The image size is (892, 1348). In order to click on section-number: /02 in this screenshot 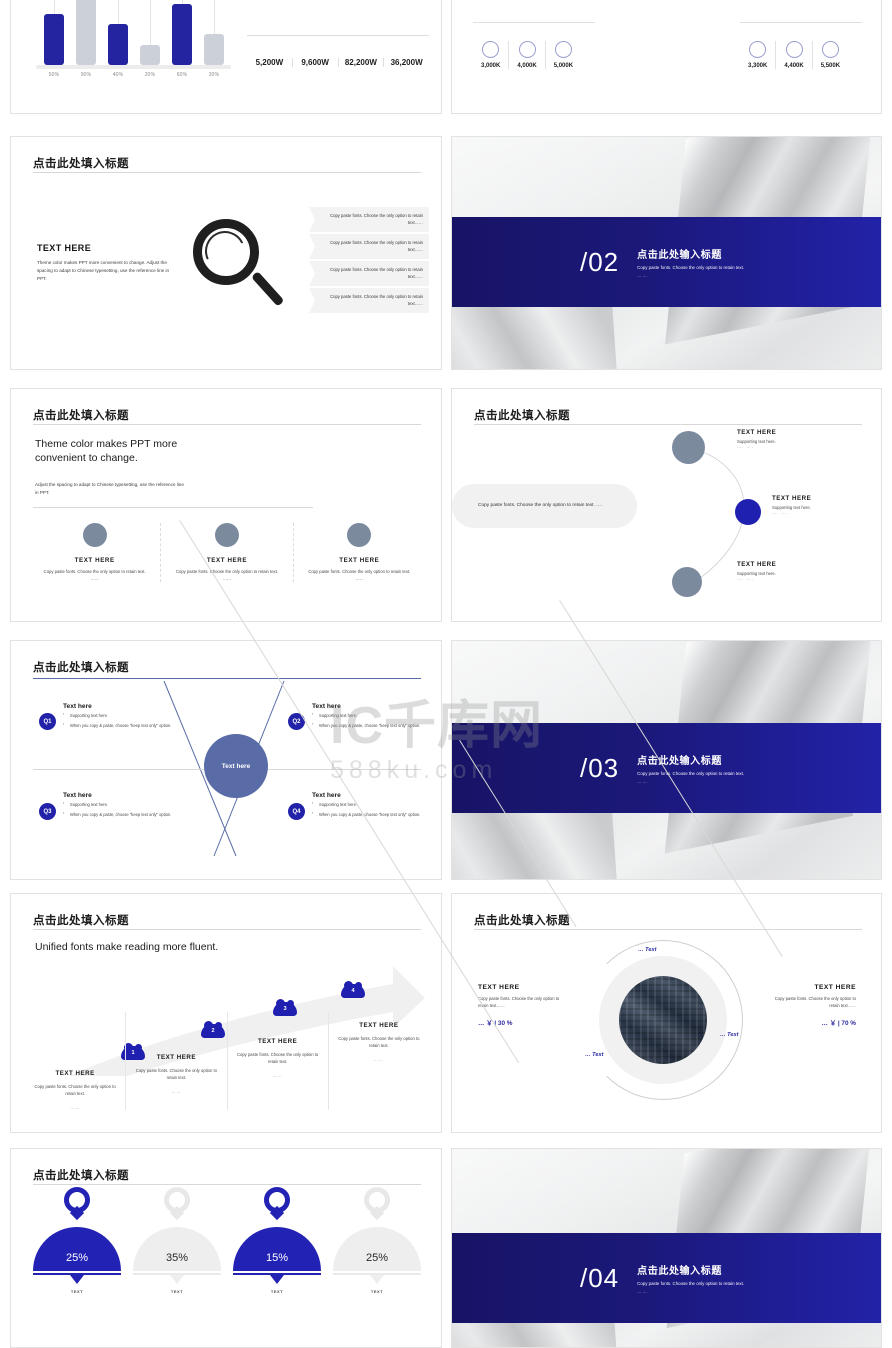, I will do `click(600, 262)`.